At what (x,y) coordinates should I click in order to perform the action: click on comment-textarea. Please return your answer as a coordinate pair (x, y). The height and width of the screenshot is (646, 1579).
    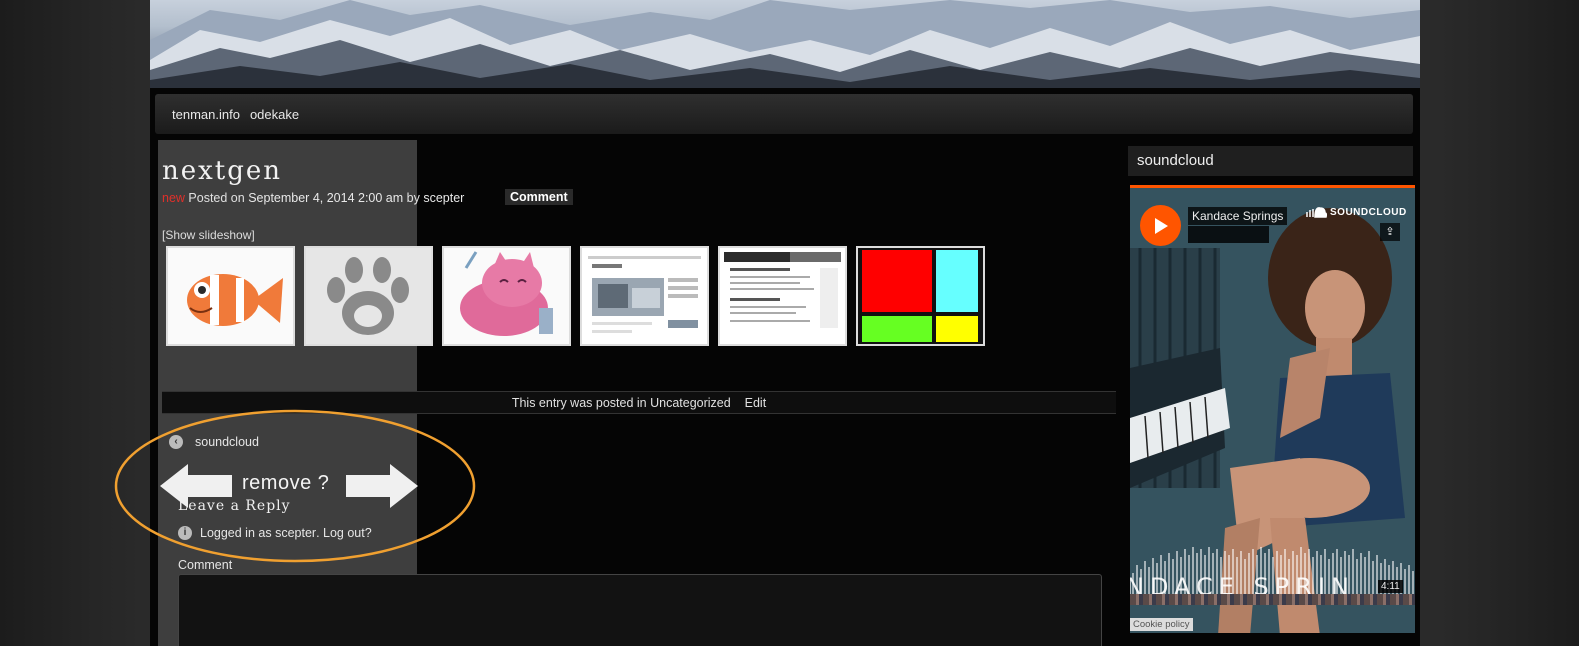
    Looking at the image, I should click on (640, 610).